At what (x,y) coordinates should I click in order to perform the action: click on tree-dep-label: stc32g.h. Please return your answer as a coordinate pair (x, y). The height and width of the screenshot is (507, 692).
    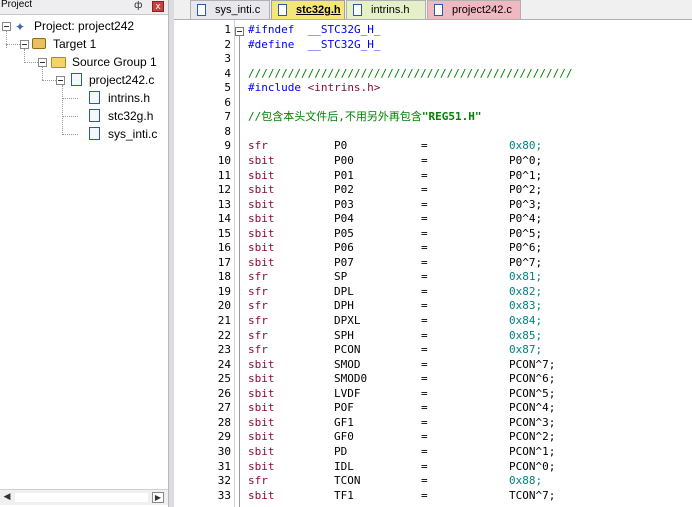
    Looking at the image, I should click on (131, 116).